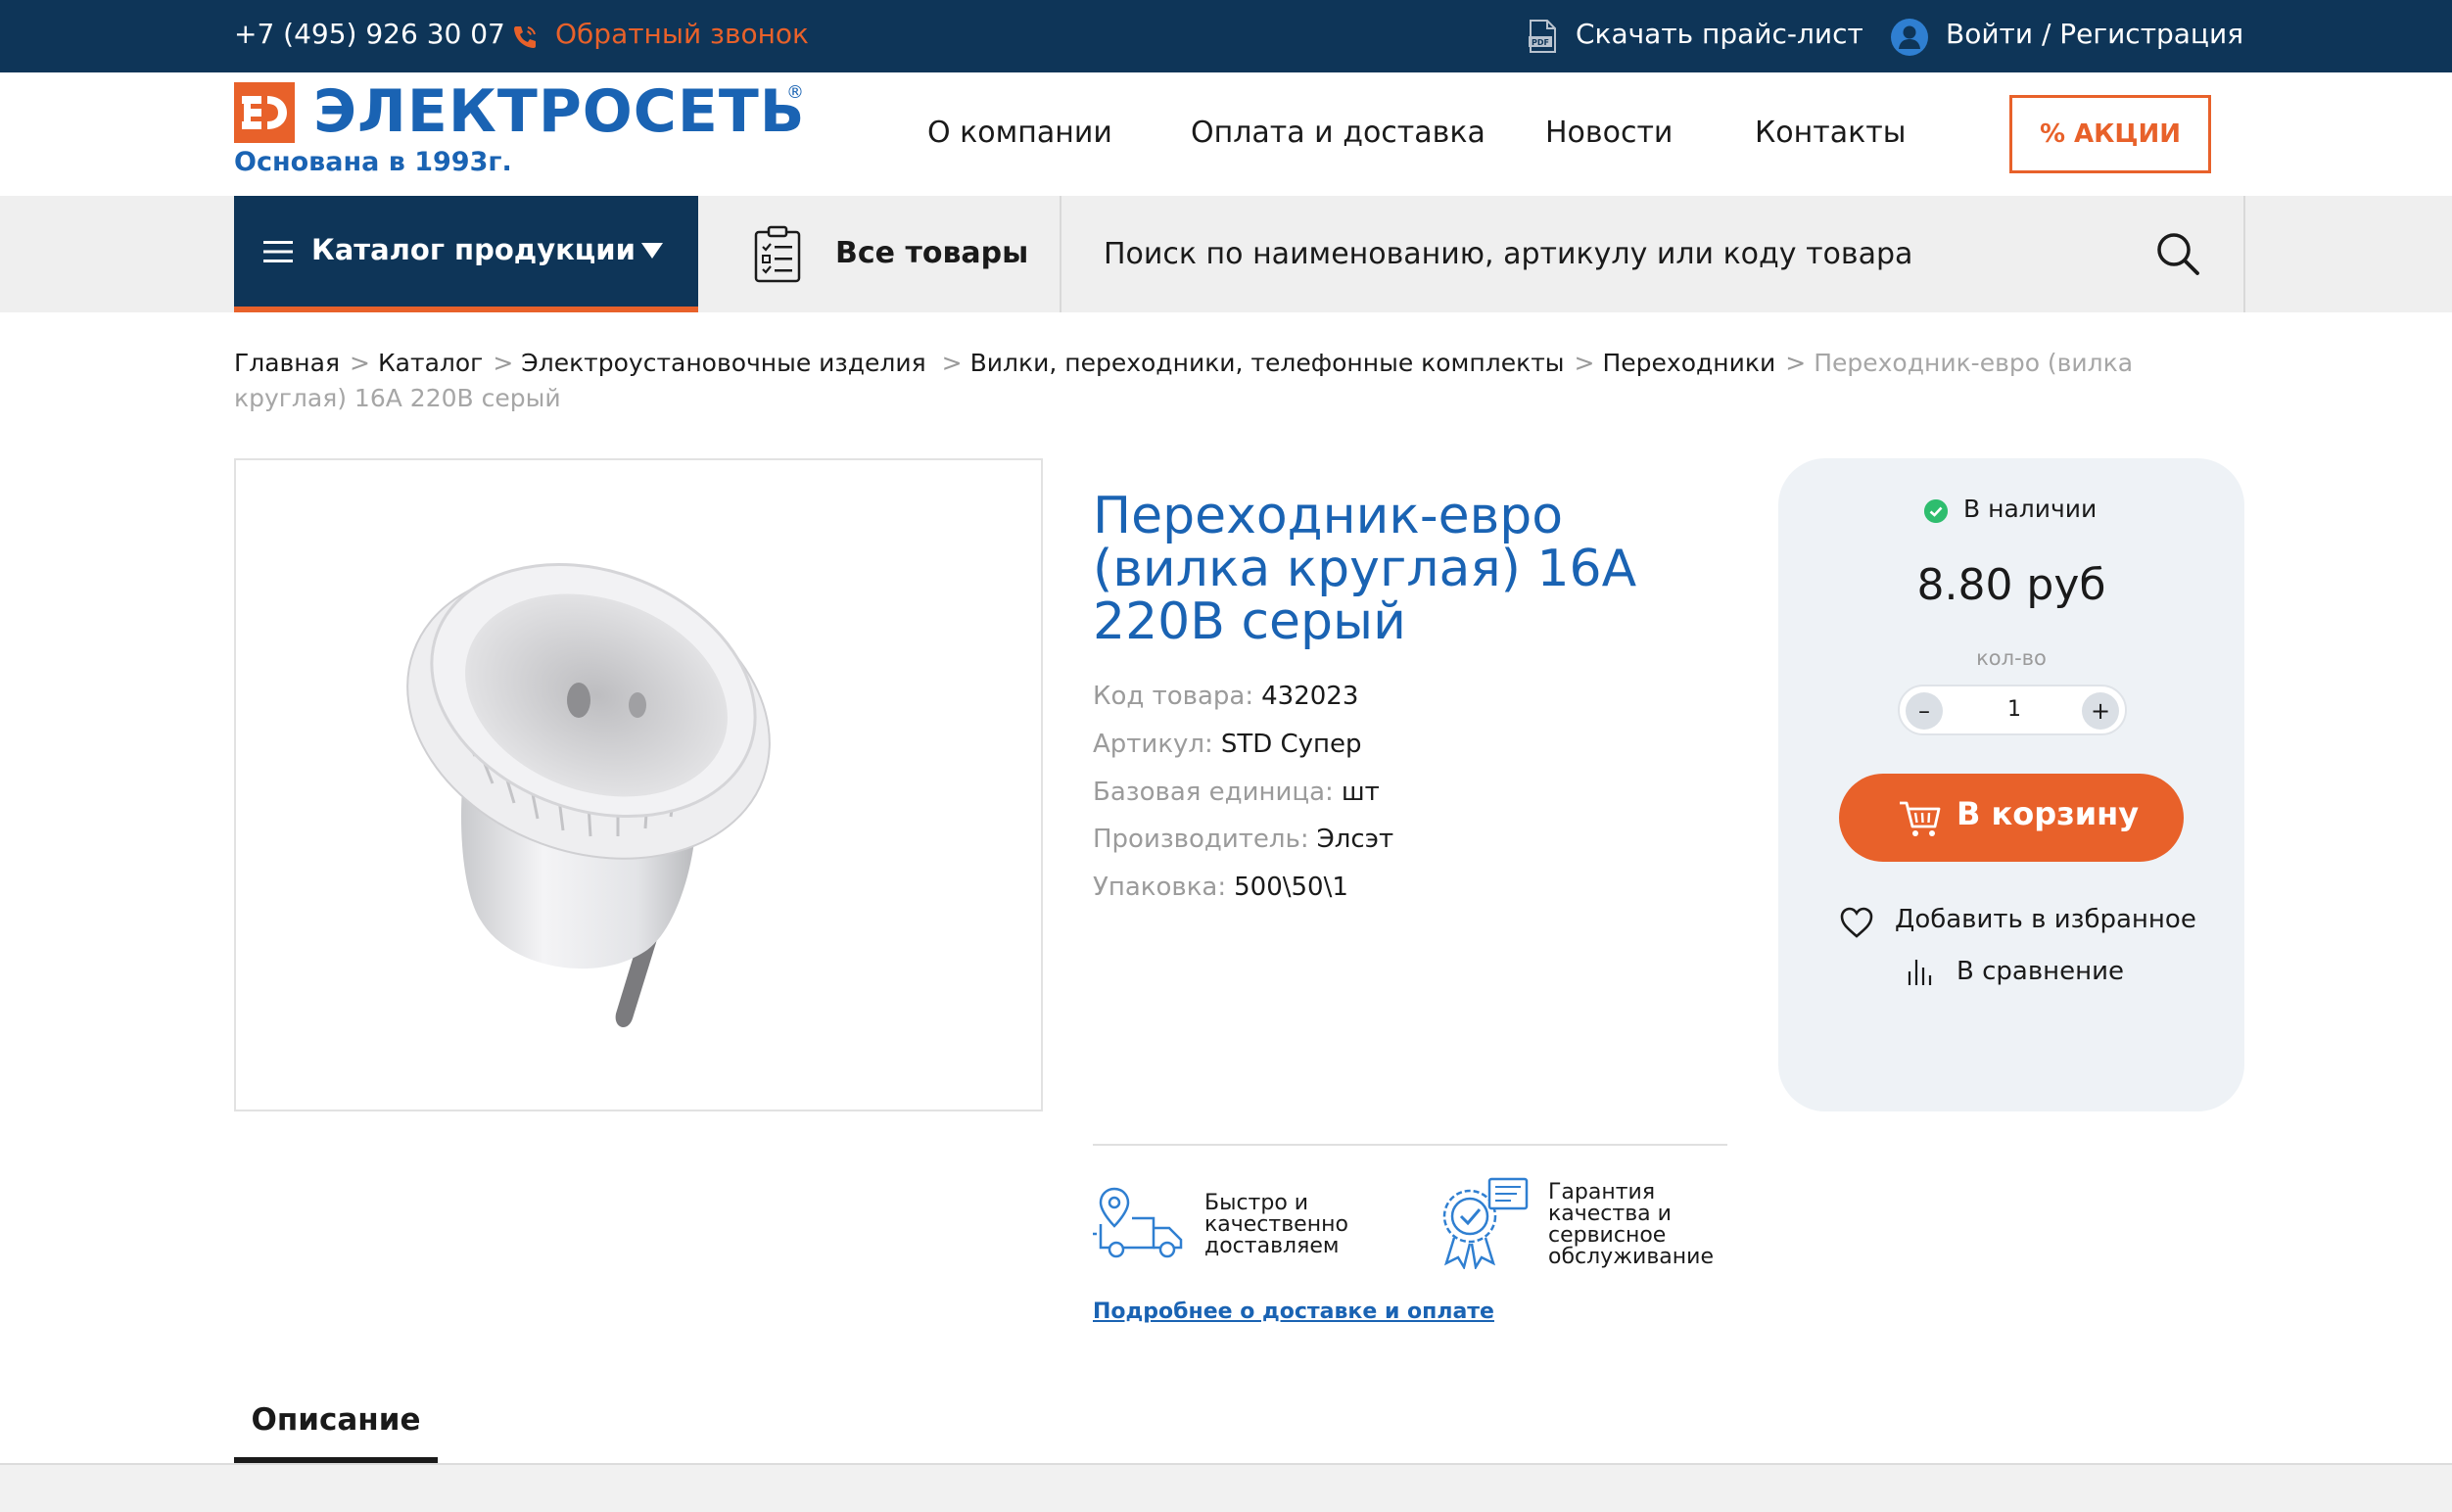 The height and width of the screenshot is (1512, 2452). What do you see at coordinates (2100, 711) in the screenshot?
I see `quantity-increase-button: +` at bounding box center [2100, 711].